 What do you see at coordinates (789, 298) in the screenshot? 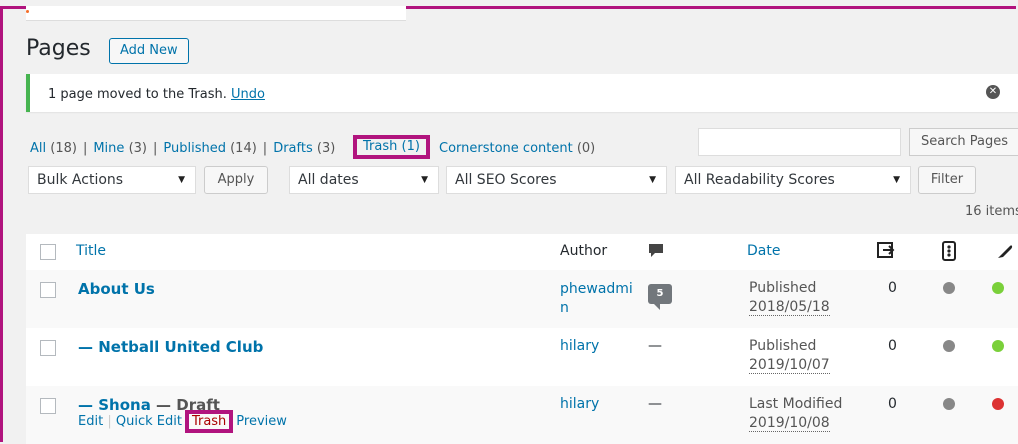
I see `date-cell: Published 2018/05/18` at bounding box center [789, 298].